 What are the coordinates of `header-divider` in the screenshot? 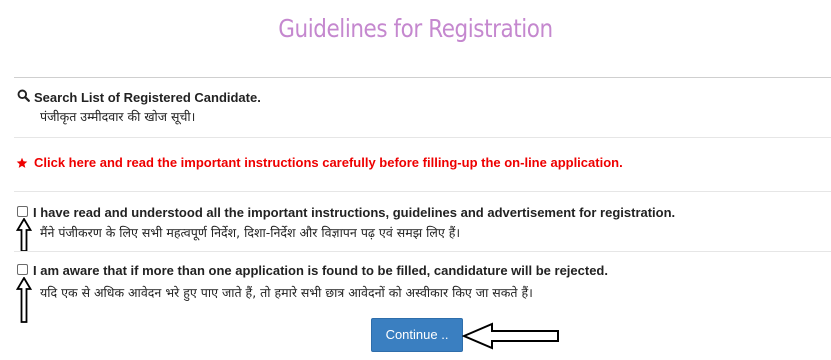 It's located at (422, 77).